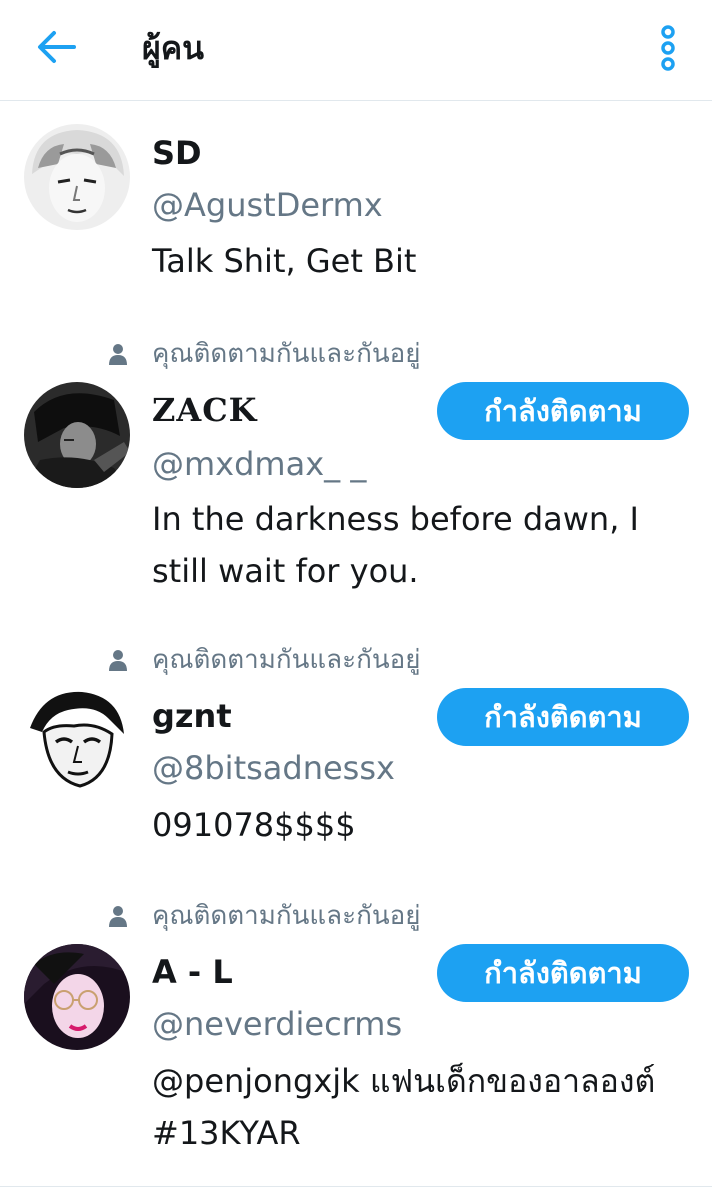 The image size is (712, 1200). I want to click on user-bio: 091078$$$$, so click(254, 825).